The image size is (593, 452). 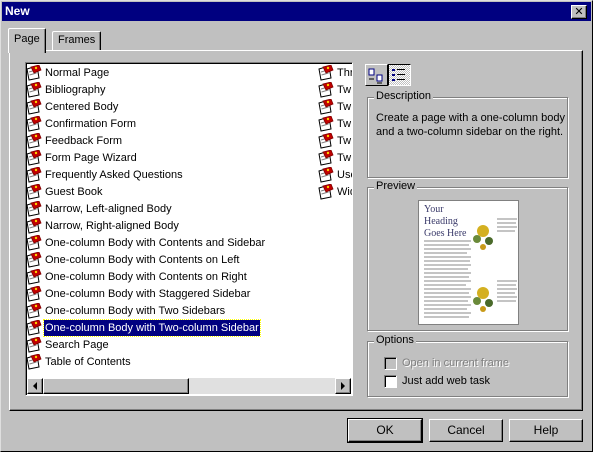 What do you see at coordinates (142, 260) in the screenshot?
I see `template-list-item-label: One-column Body with Contents on Left` at bounding box center [142, 260].